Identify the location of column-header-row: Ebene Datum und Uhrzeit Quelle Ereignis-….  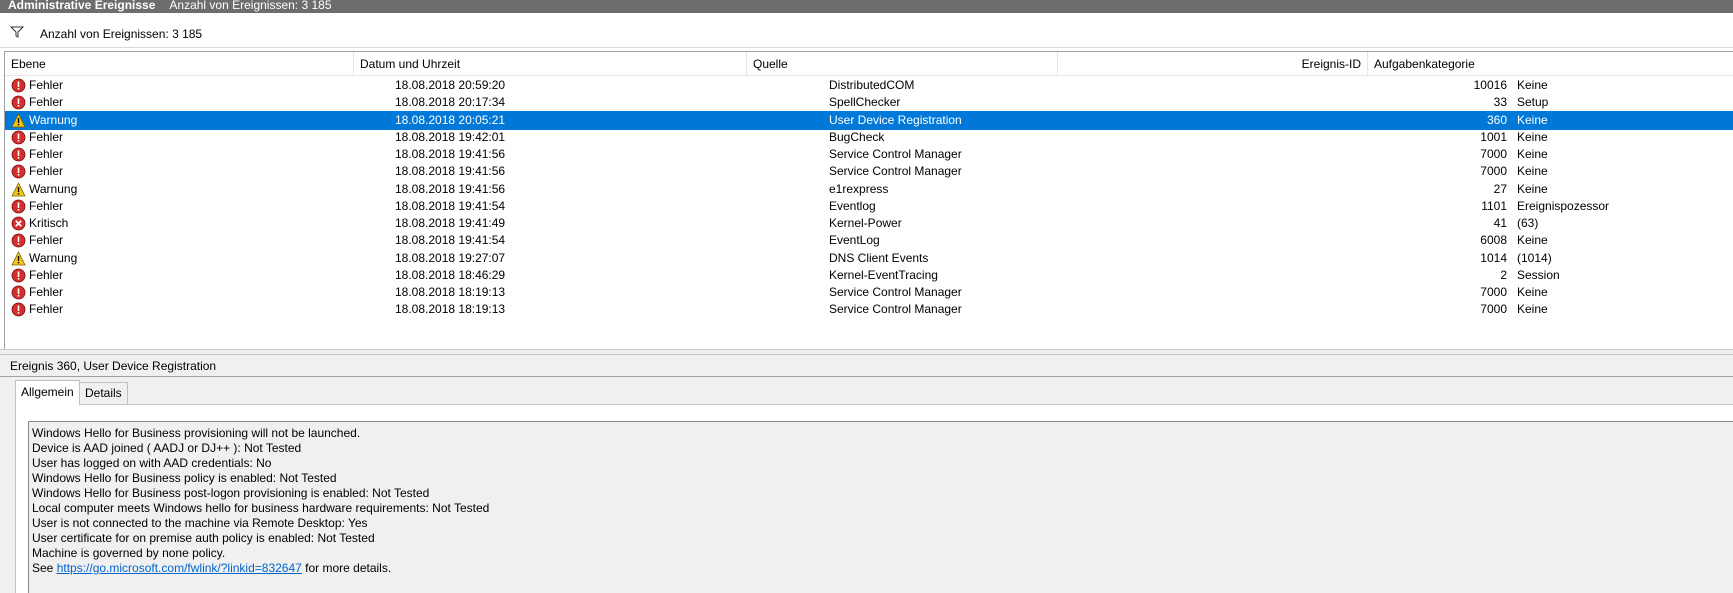
(869, 64).